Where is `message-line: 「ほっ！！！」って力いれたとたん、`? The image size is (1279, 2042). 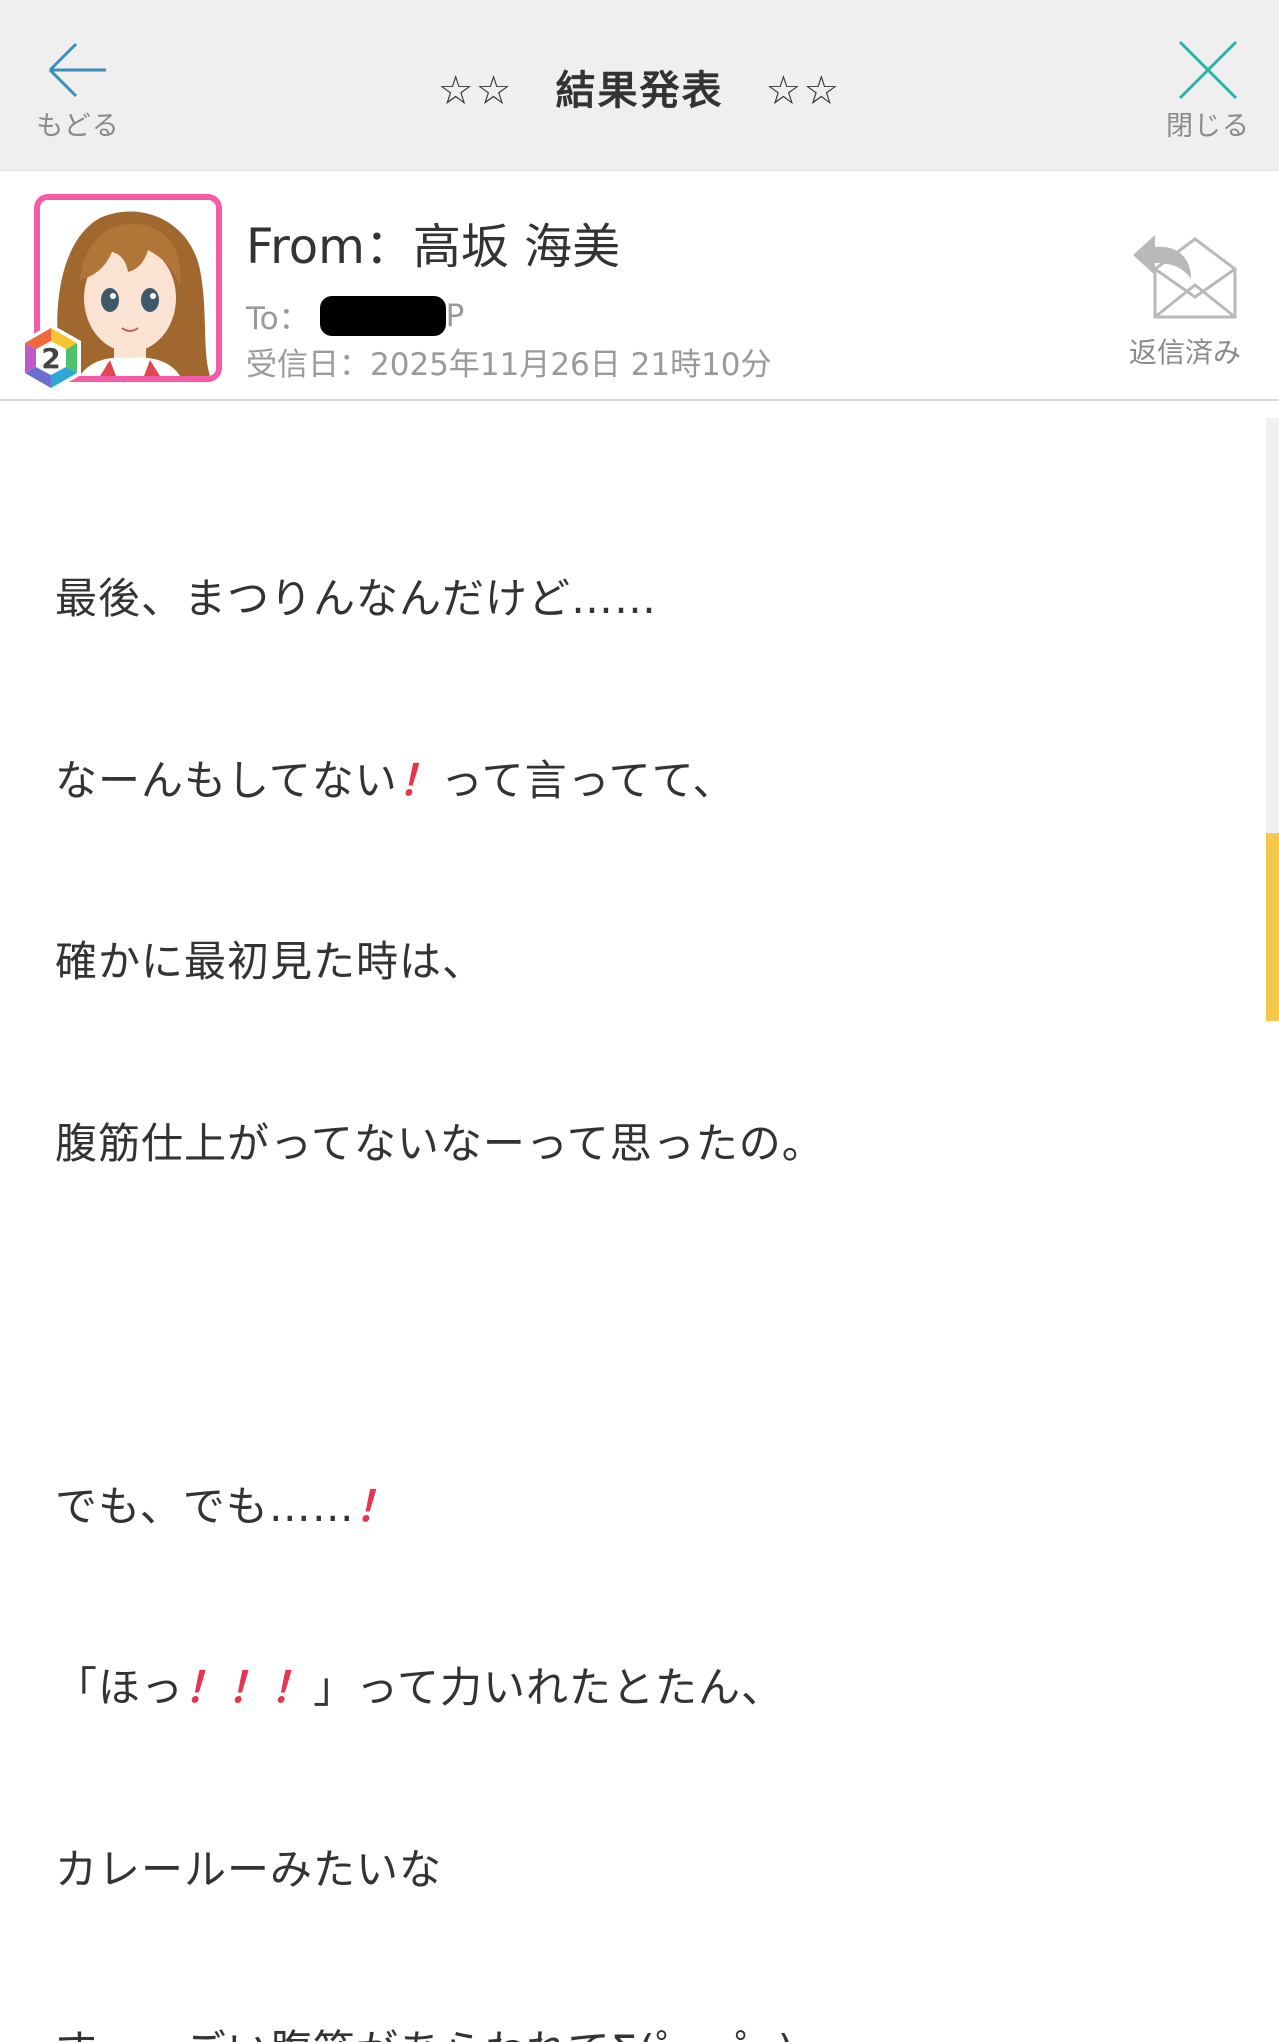 message-line: 「ほっ！！！」って力いれたとたん、 is located at coordinates (419, 1687).